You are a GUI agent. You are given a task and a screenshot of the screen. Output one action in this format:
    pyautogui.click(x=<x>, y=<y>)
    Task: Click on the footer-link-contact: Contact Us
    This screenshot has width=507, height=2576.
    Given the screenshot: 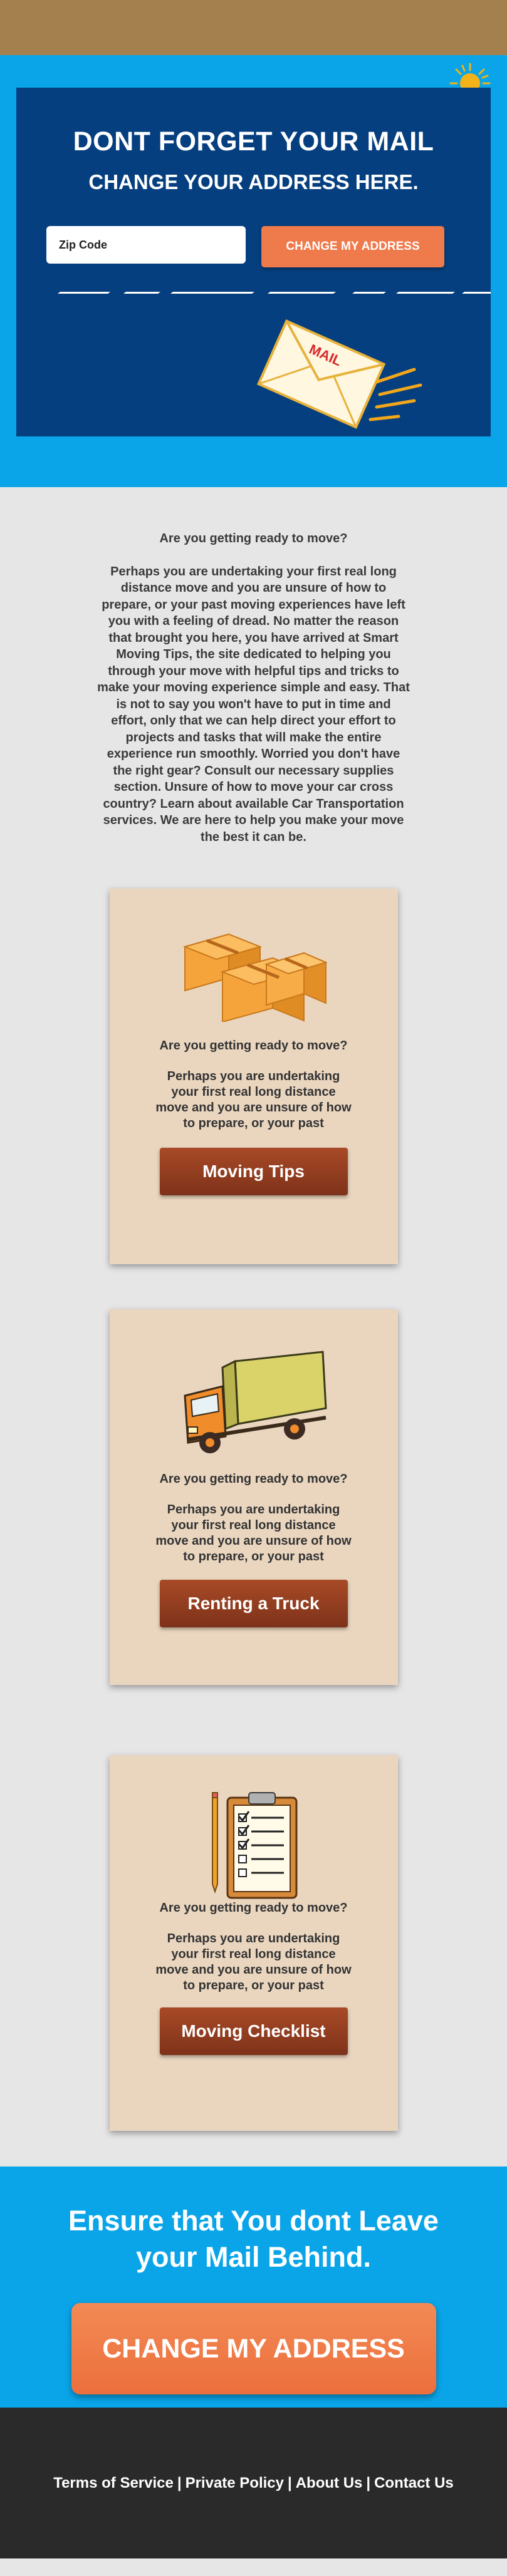 What is the action you would take?
    pyautogui.click(x=414, y=2483)
    